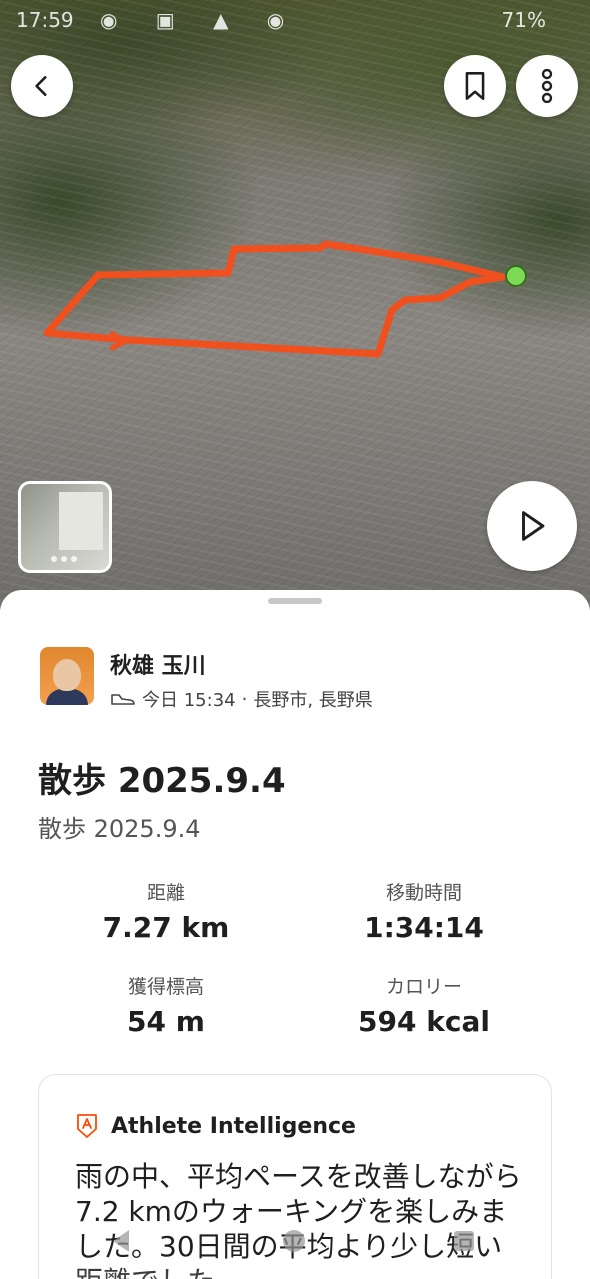  What do you see at coordinates (119, 829) in the screenshot?
I see `activity-description: 散歩 2025.9.4` at bounding box center [119, 829].